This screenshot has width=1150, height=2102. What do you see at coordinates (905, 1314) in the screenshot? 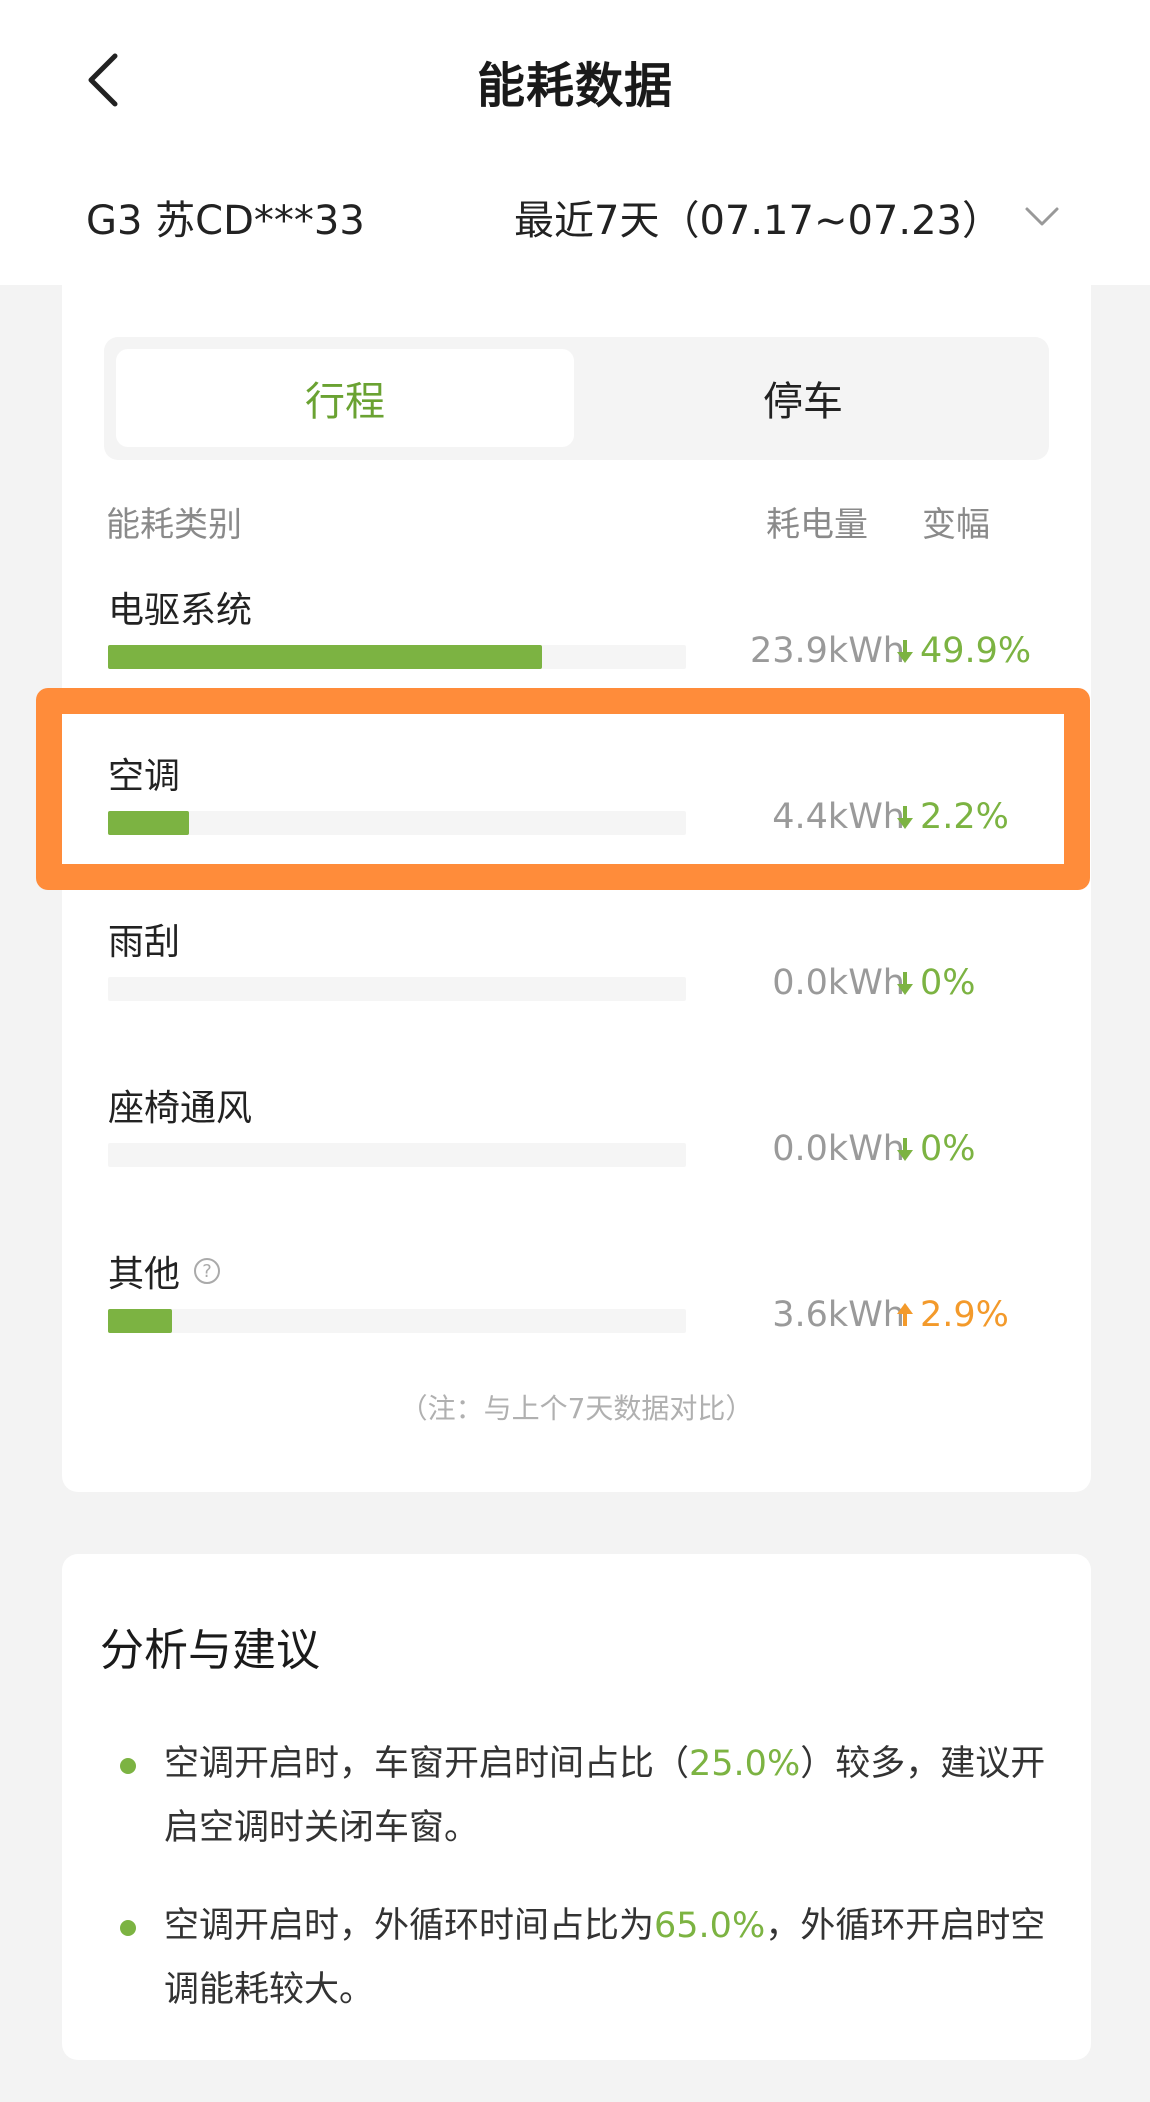
I see `arrow-up-icon` at bounding box center [905, 1314].